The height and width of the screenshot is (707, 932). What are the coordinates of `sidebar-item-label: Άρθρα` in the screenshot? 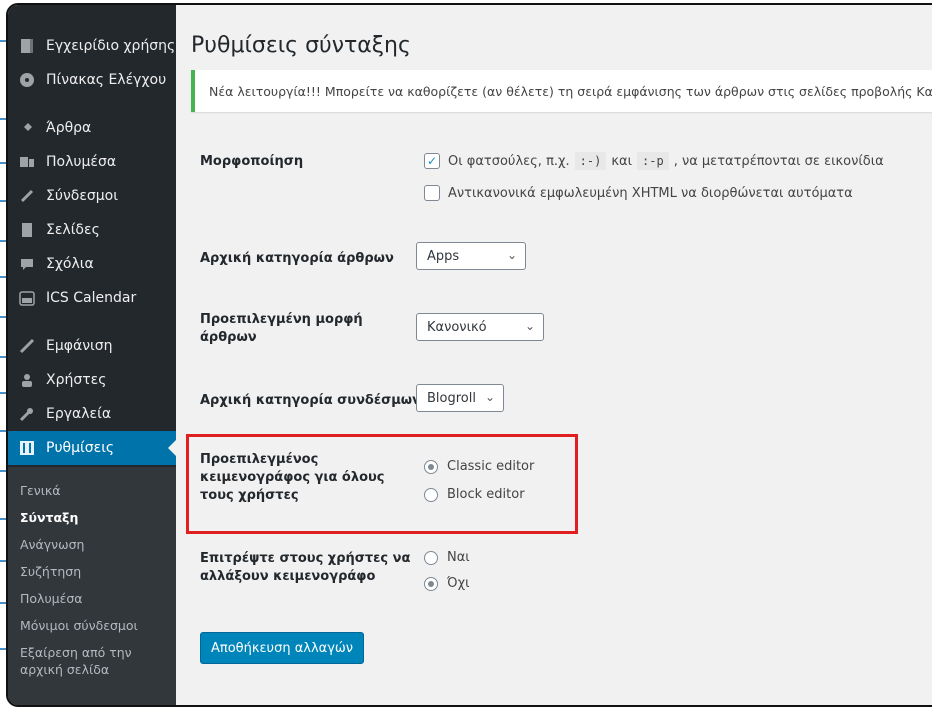 It's located at (69, 128).